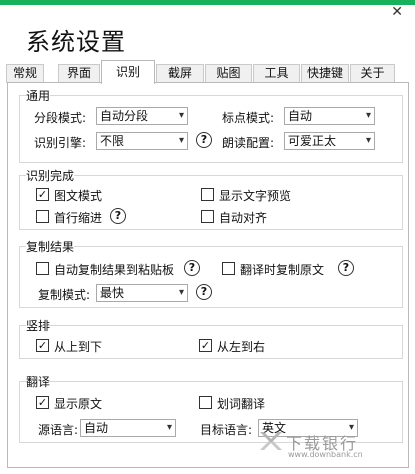  What do you see at coordinates (241, 347) in the screenshot?
I see `left-to-right-label: 从左到右` at bounding box center [241, 347].